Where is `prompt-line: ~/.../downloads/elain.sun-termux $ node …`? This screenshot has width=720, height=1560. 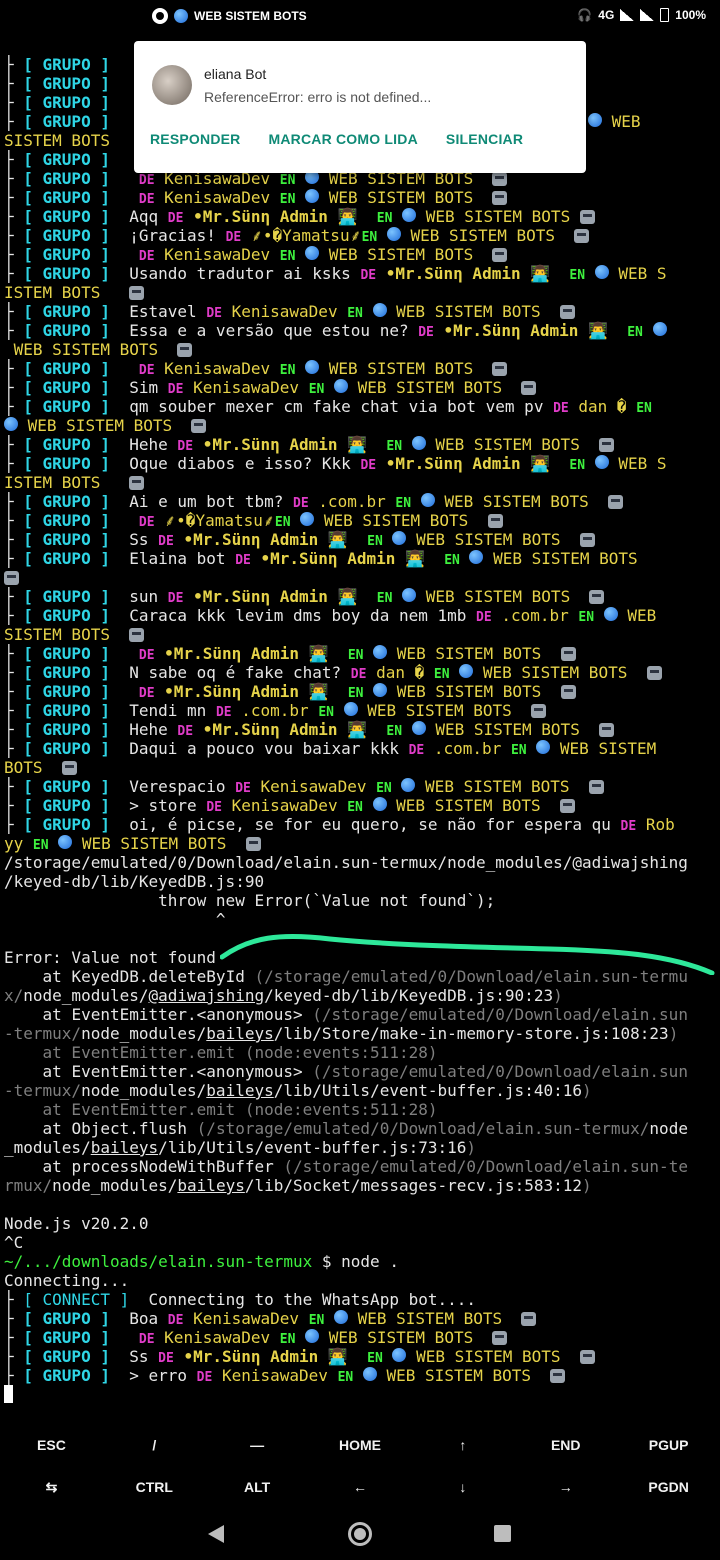 prompt-line: ~/.../downloads/elain.sun-termux $ node … is located at coordinates (360, 1261).